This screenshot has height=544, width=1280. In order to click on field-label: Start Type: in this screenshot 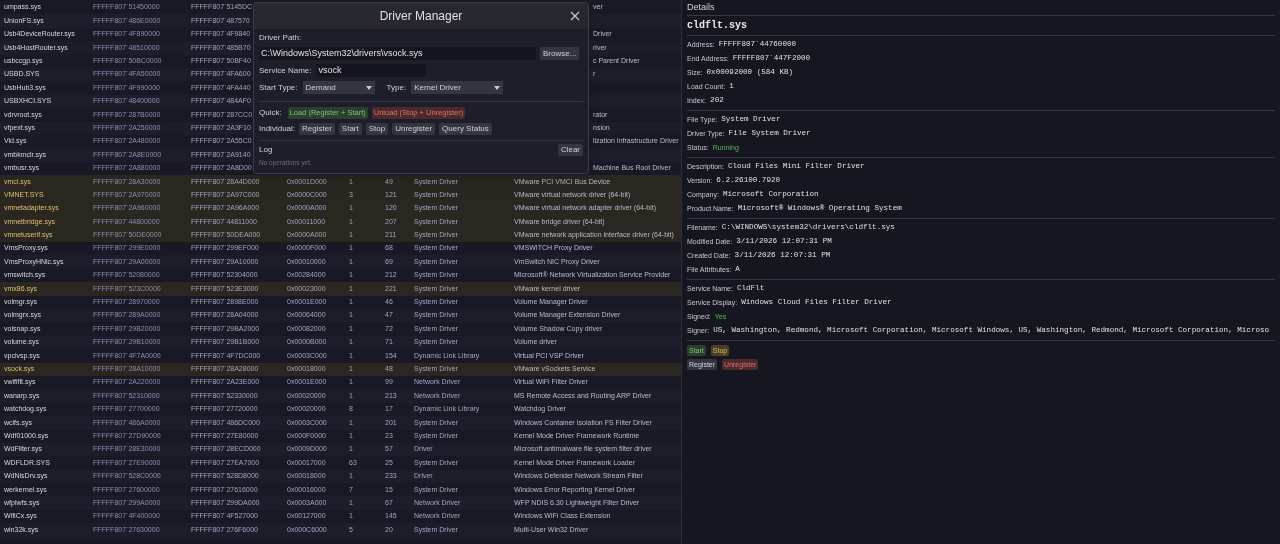, I will do `click(278, 87)`.